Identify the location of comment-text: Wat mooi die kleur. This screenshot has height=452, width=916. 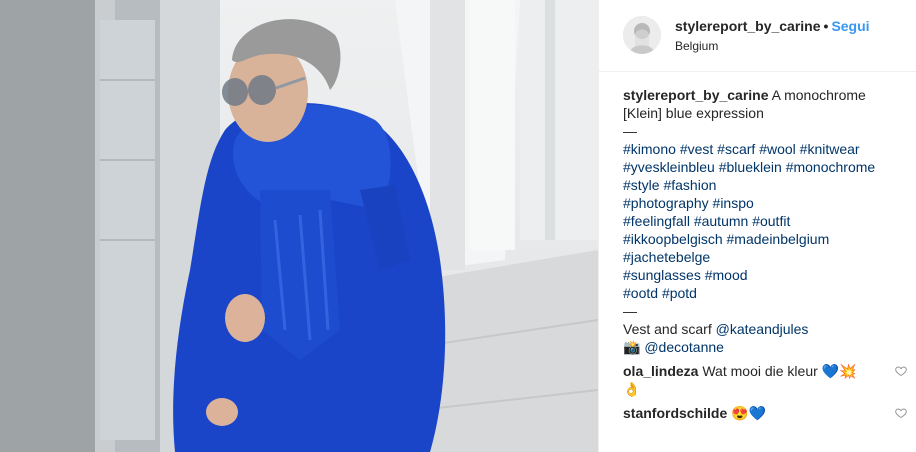
(760, 371).